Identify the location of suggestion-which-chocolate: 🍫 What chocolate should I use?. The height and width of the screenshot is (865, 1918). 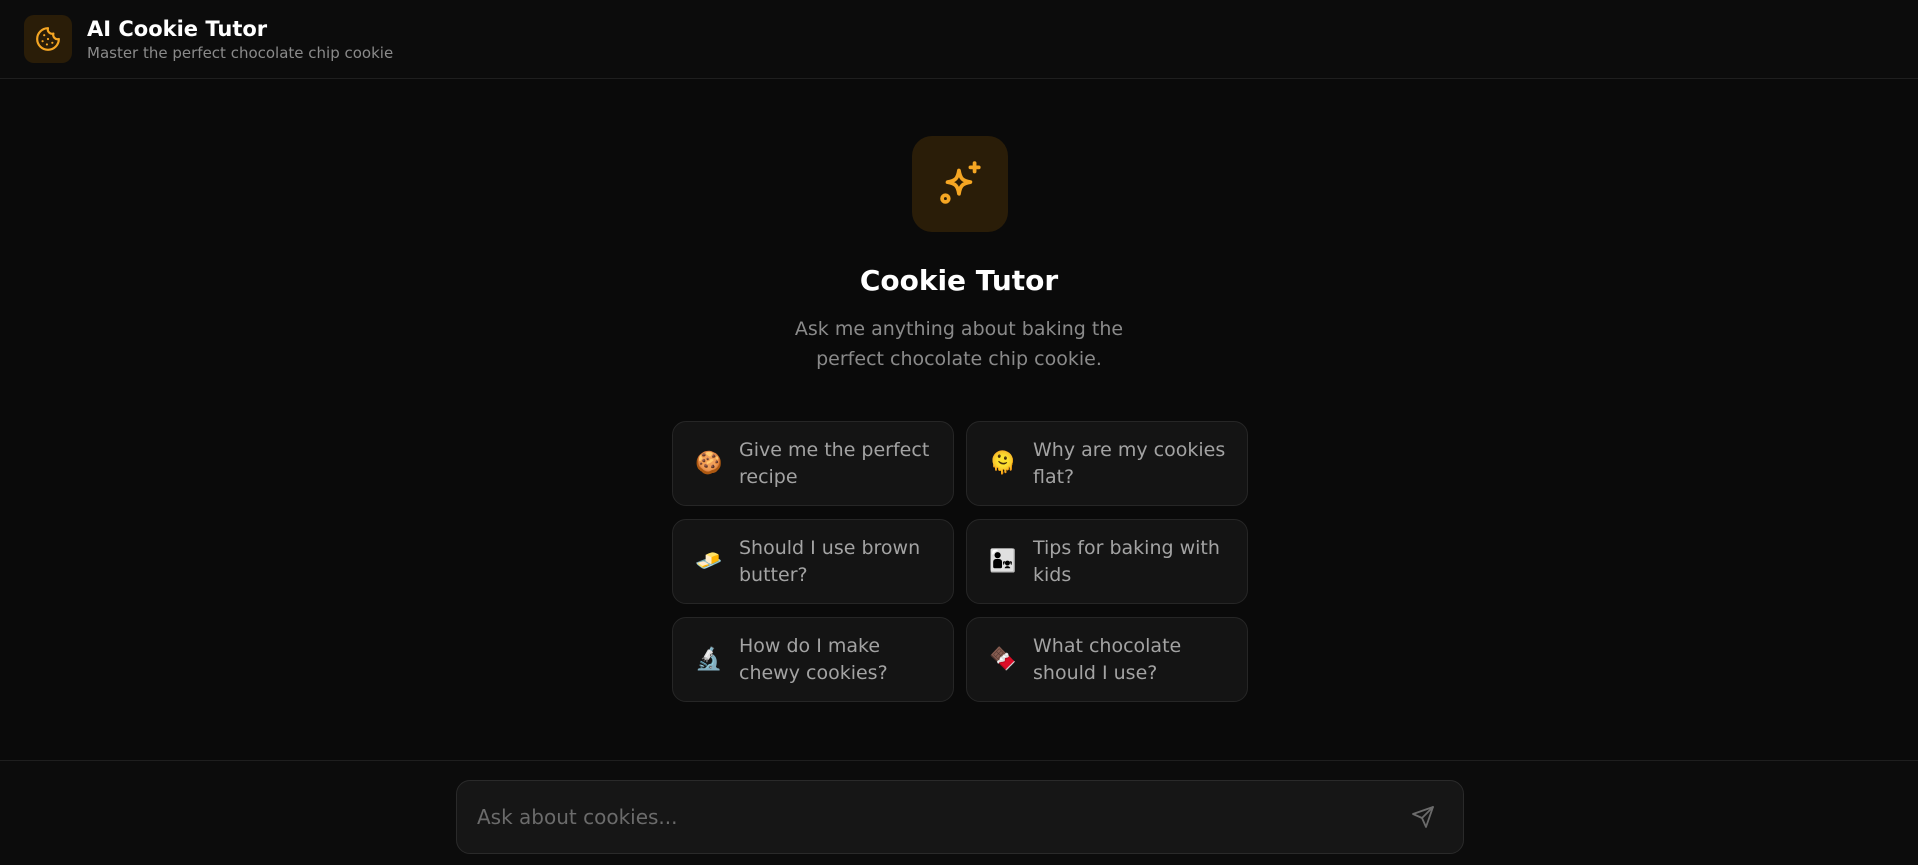
(1107, 659).